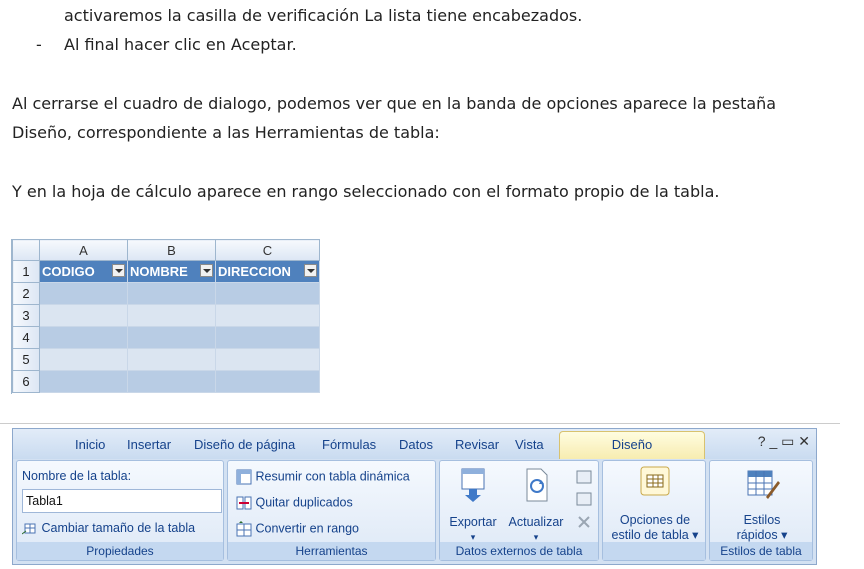 The image size is (864, 569). I want to click on convert-range-label: Convertir en rango, so click(307, 528).